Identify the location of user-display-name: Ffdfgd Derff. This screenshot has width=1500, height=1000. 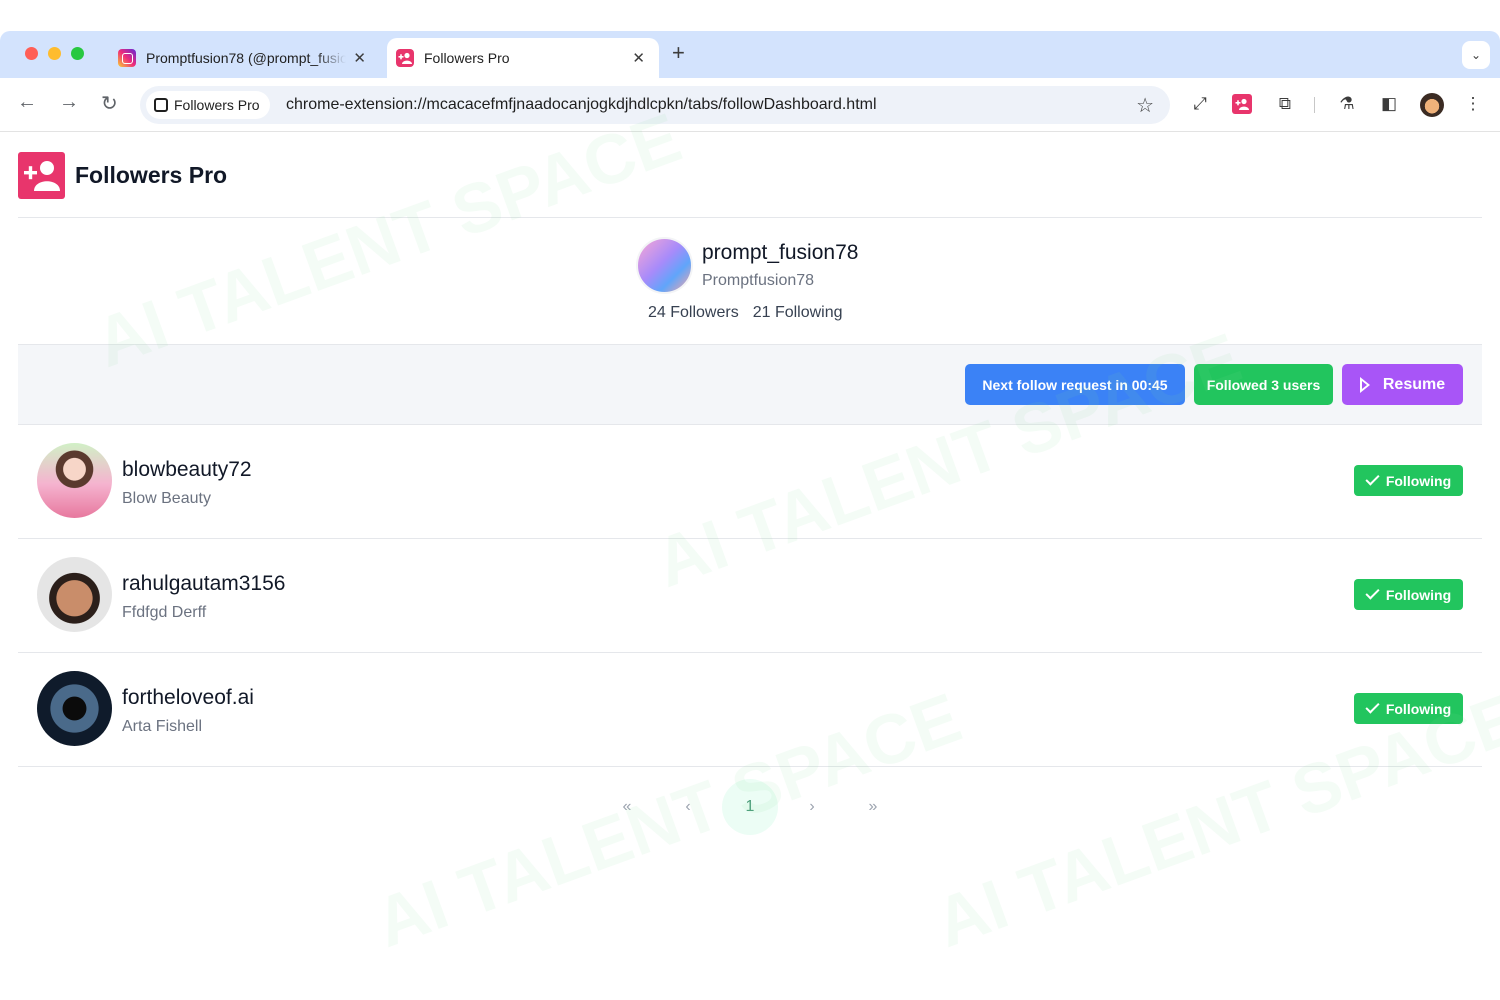
(164, 612).